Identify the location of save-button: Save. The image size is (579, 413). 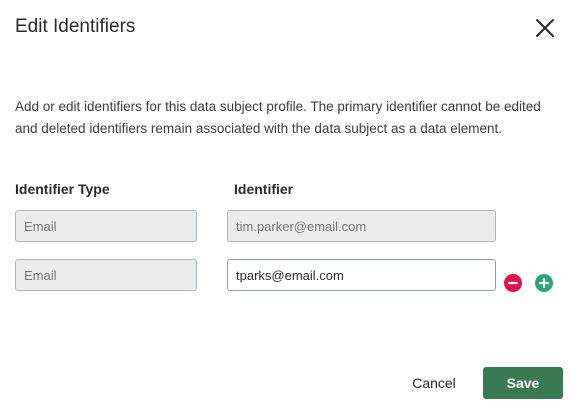
(523, 383).